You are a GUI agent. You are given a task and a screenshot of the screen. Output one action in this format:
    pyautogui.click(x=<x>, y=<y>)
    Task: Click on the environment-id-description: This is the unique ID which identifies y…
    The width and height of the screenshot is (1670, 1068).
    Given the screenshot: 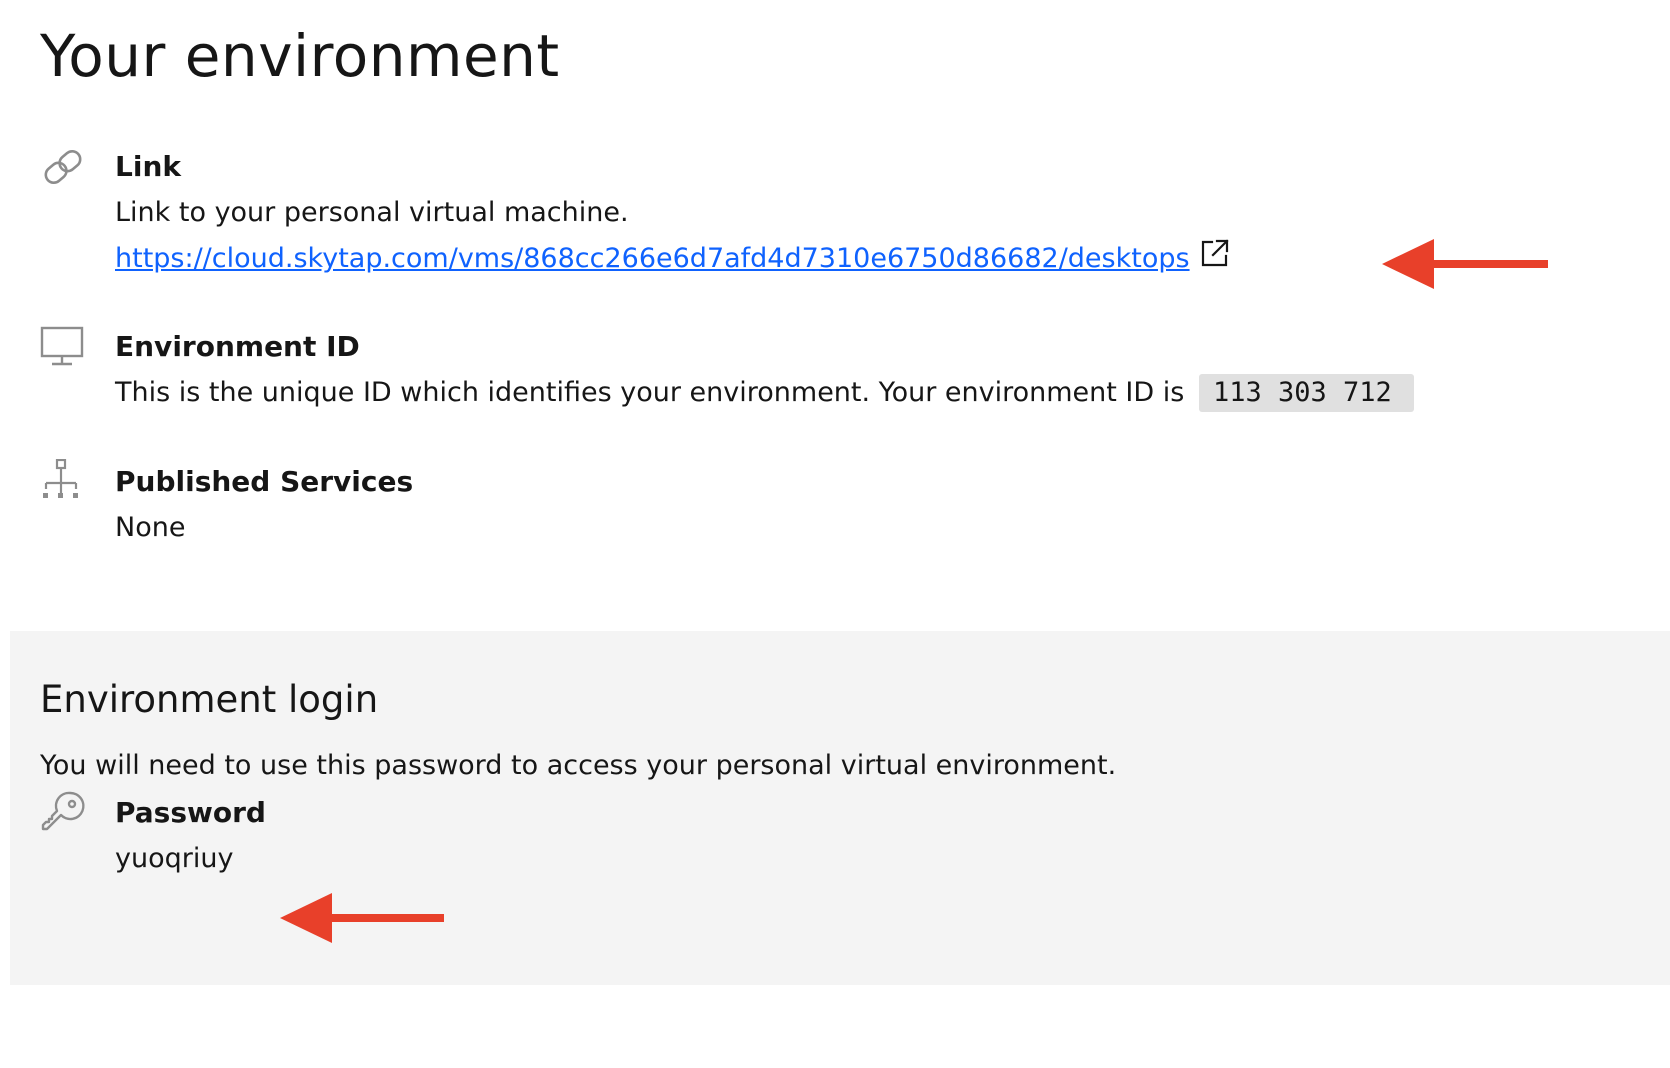 What is the action you would take?
    pyautogui.click(x=650, y=392)
    